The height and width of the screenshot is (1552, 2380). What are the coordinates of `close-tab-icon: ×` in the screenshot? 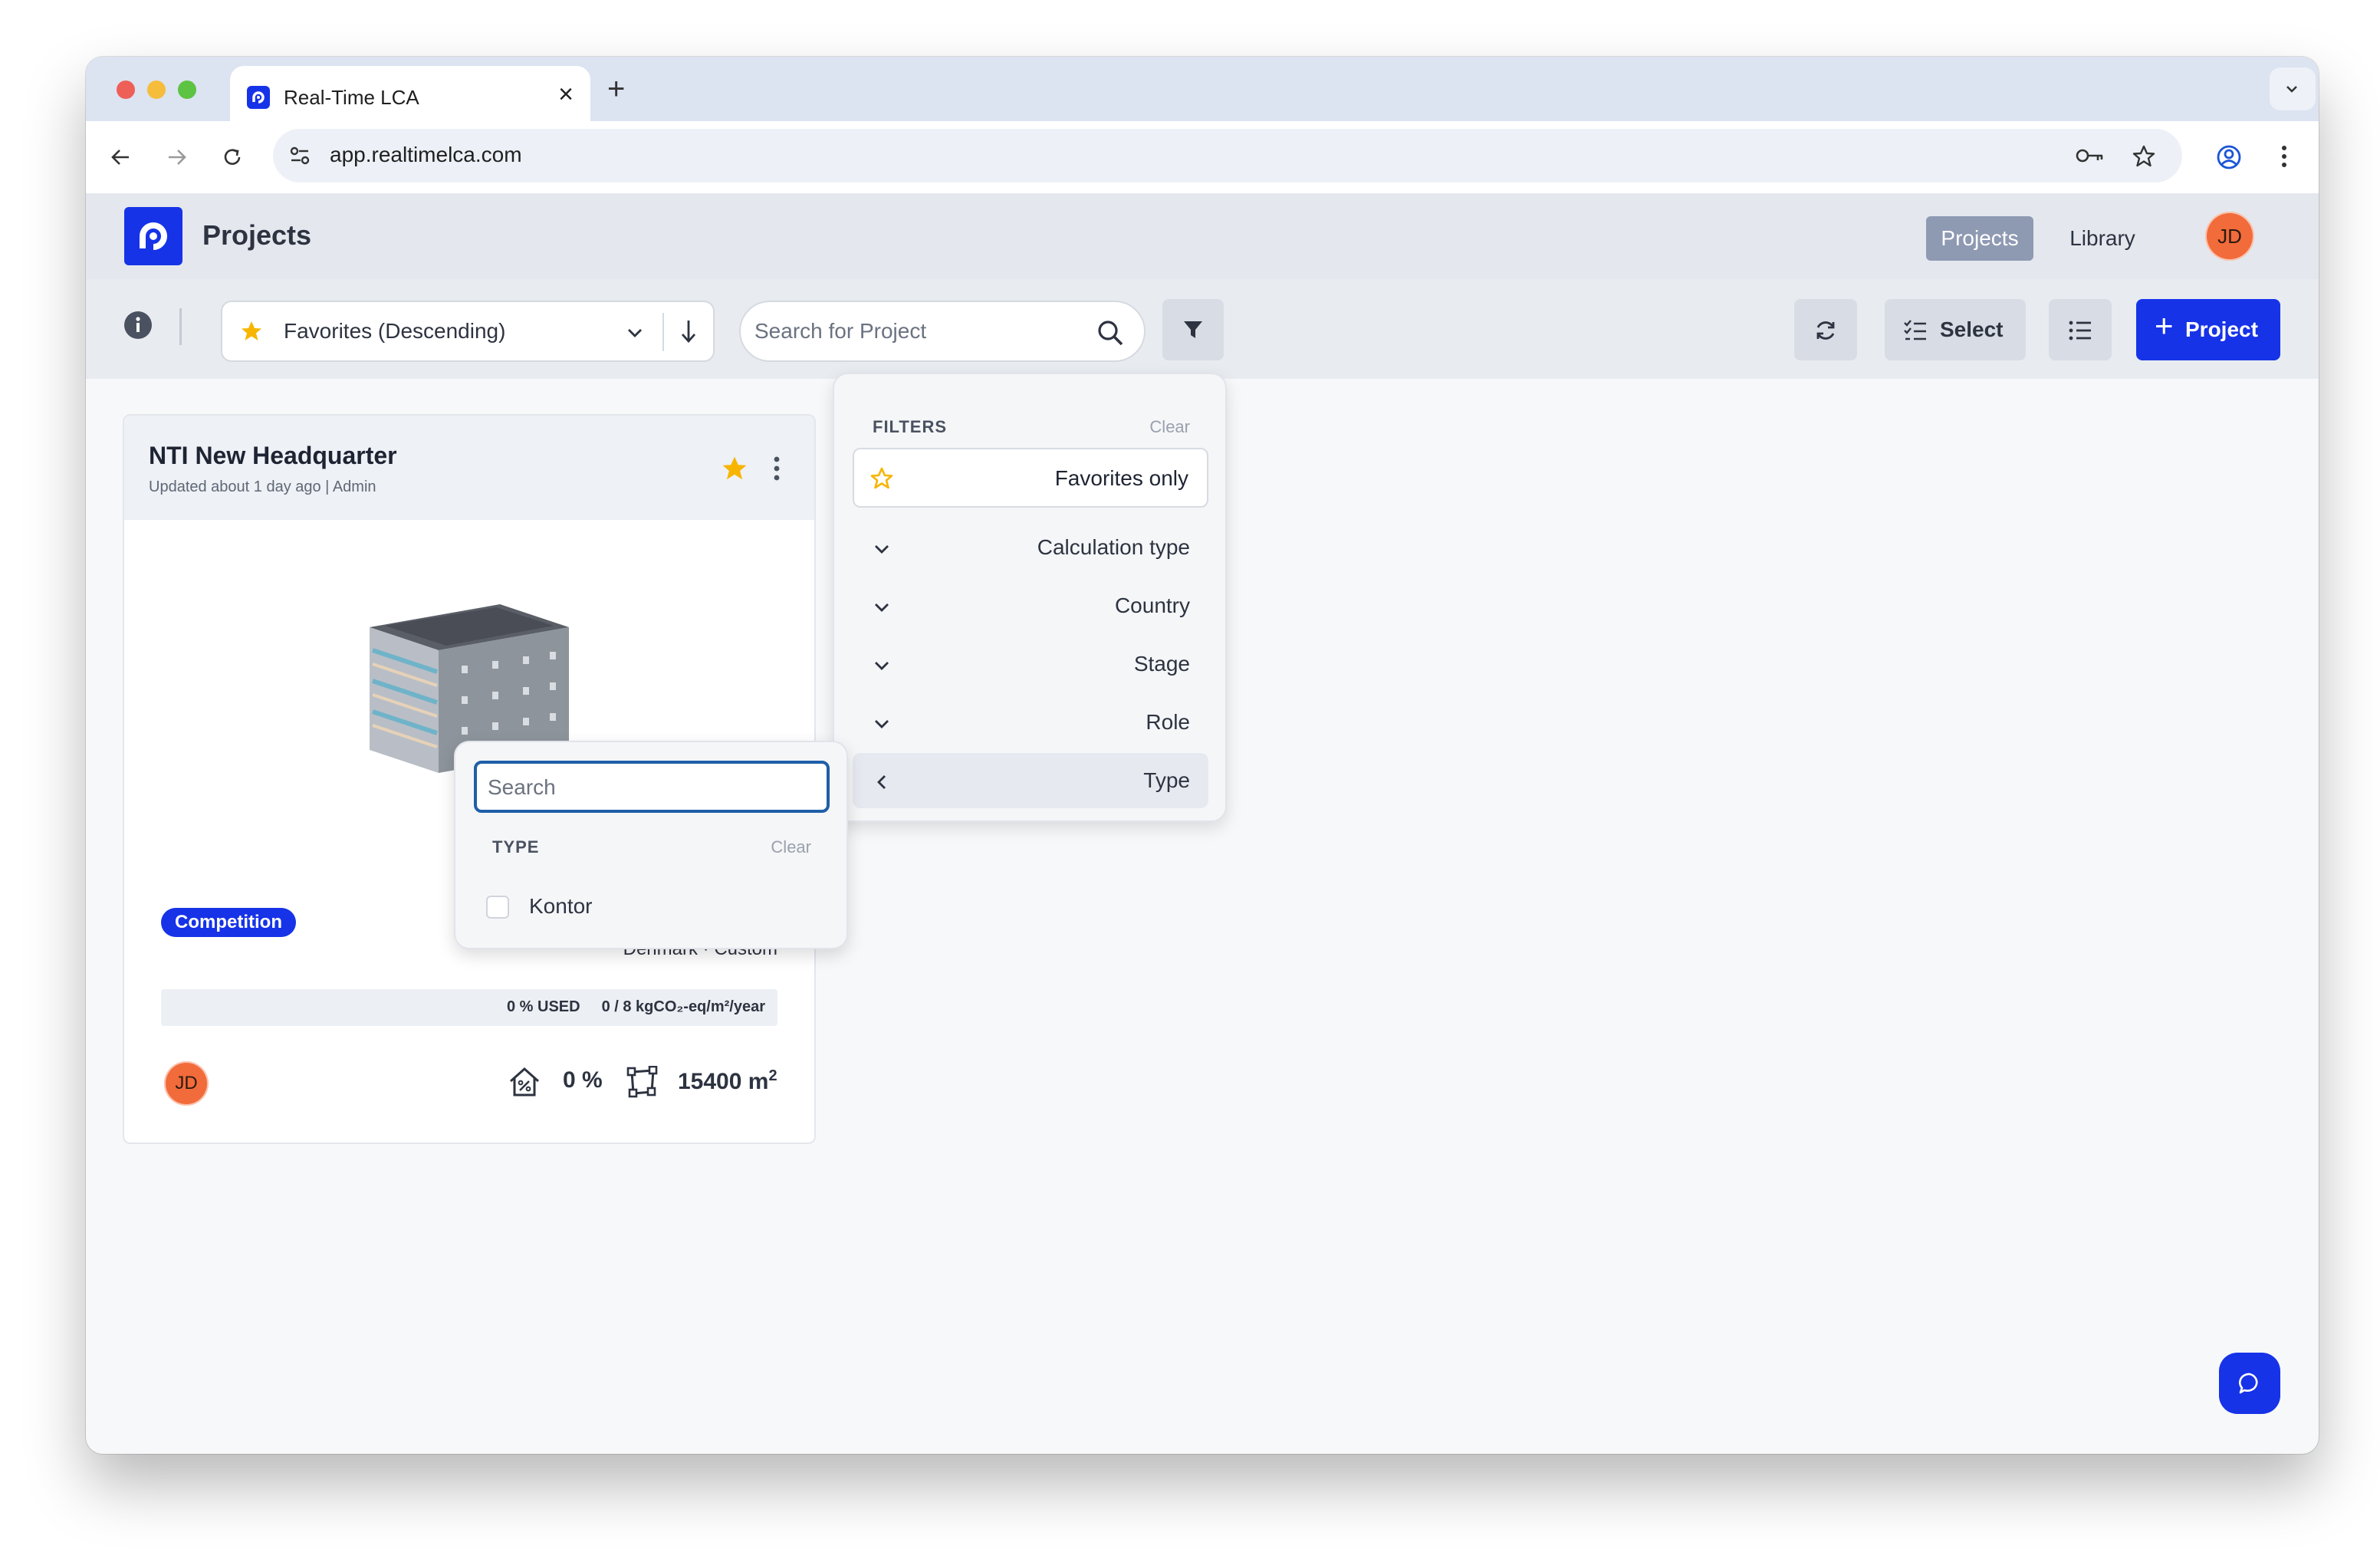 It's located at (566, 94).